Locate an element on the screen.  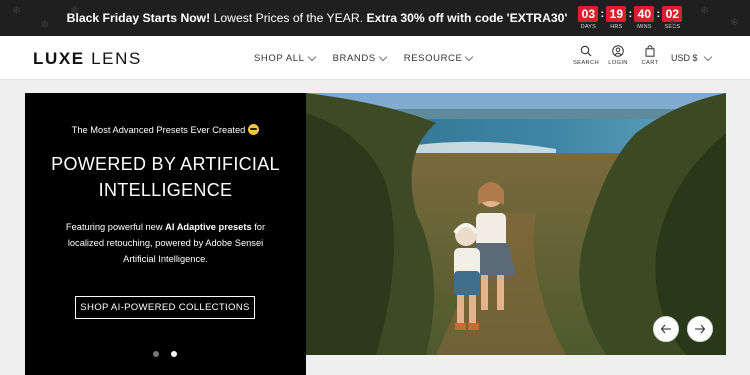
nav-label: SHOP ALL is located at coordinates (279, 58).